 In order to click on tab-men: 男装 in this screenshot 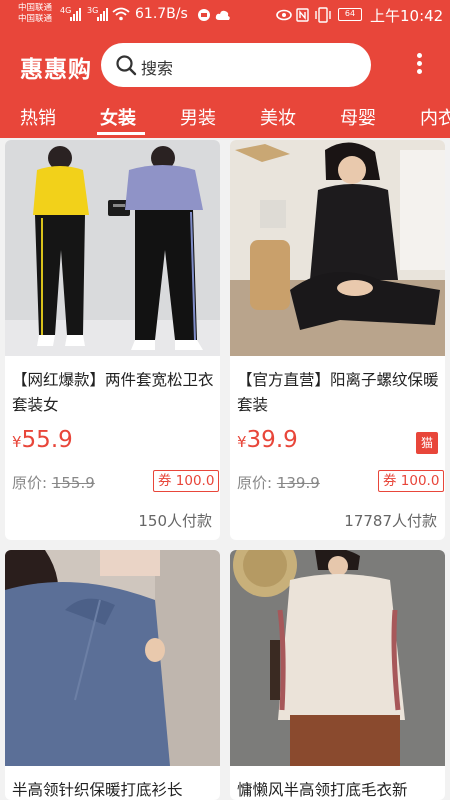, I will do `click(198, 117)`.